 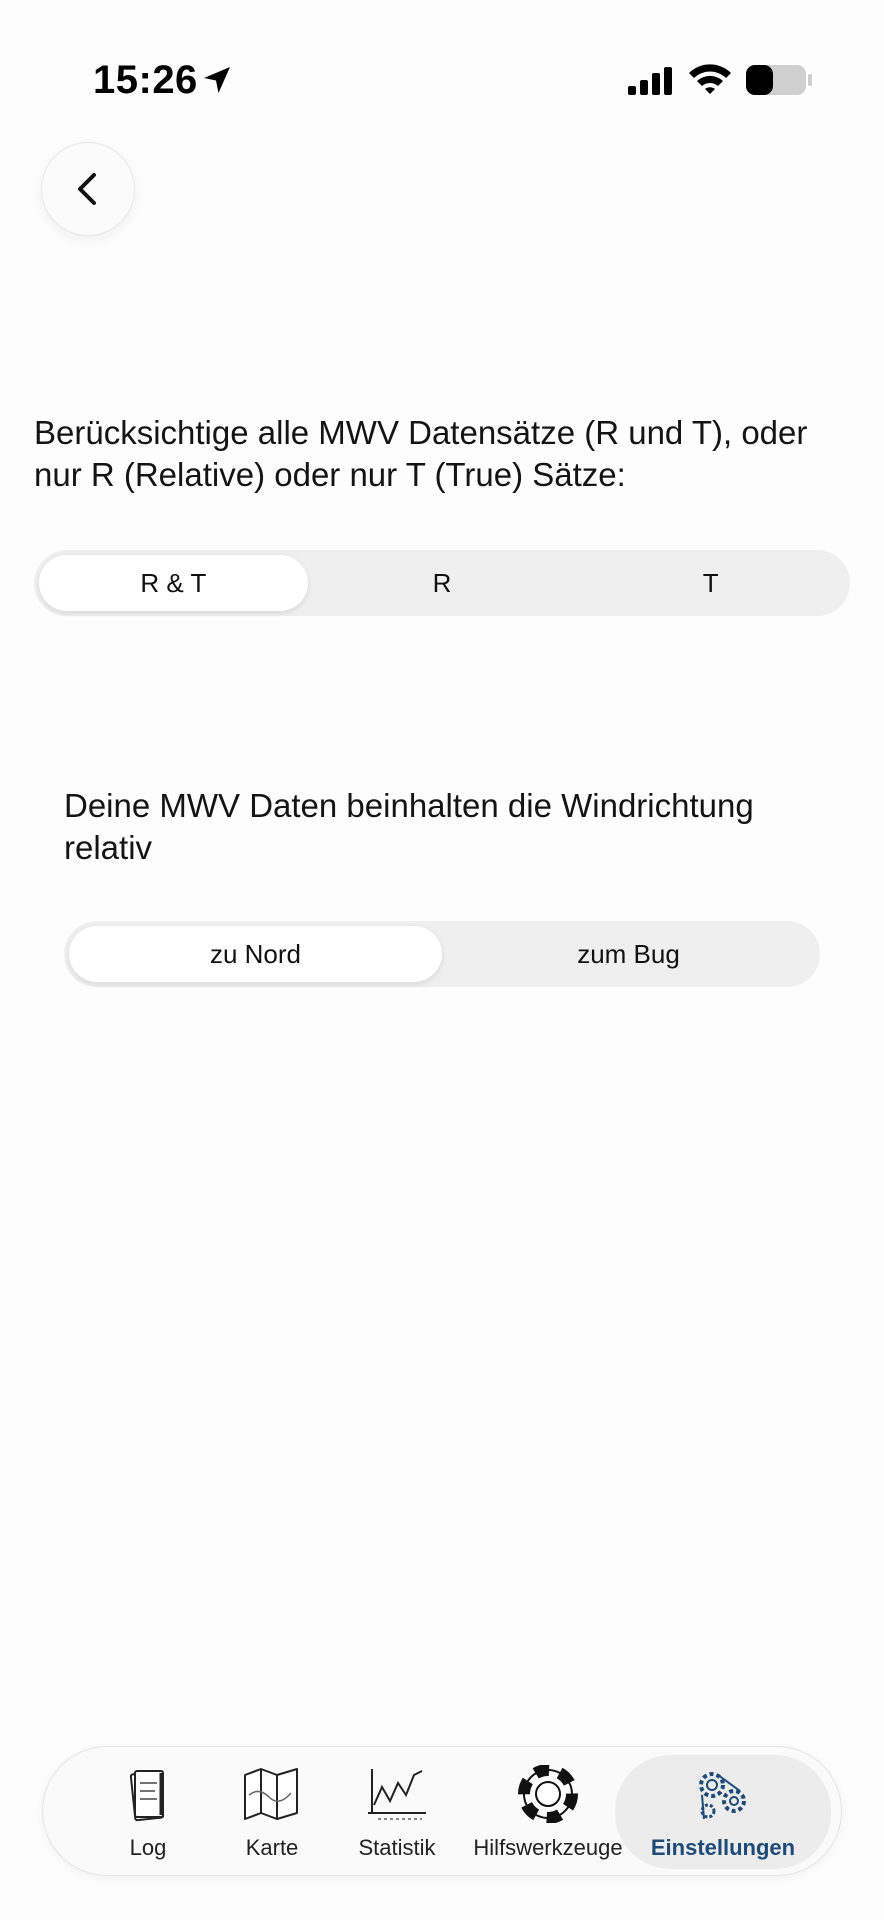 I want to click on segment-r-and-t: R & T, so click(x=173, y=583).